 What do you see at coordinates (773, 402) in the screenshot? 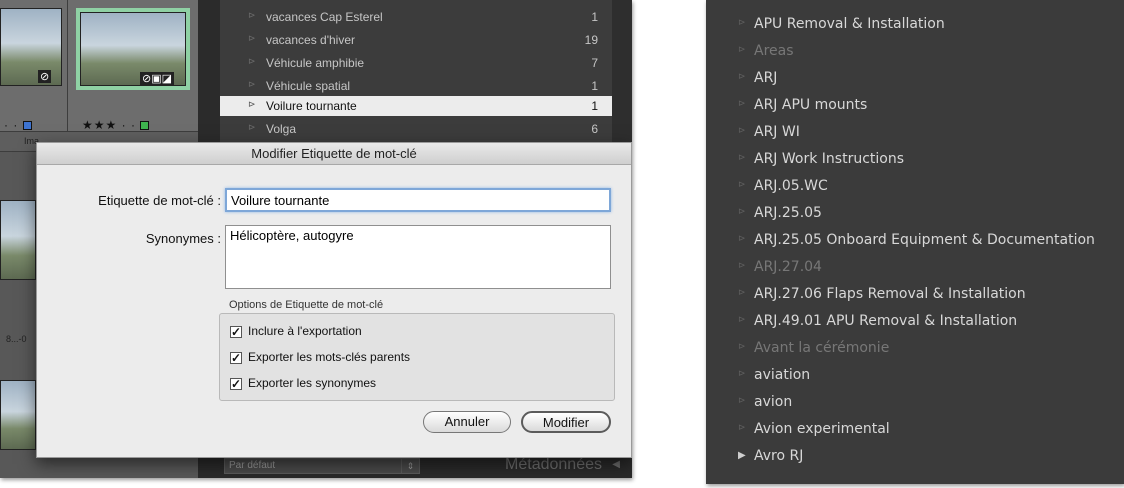
I see `keyword-name: avion` at bounding box center [773, 402].